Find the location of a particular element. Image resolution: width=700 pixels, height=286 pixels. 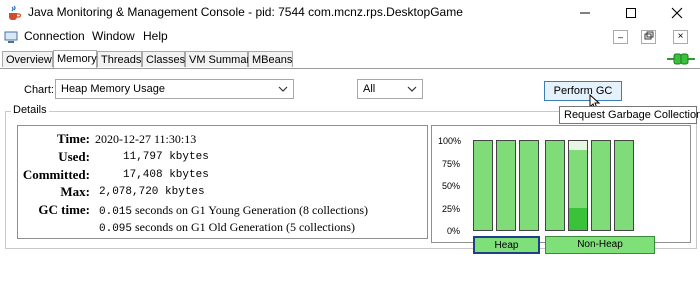

close-button is located at coordinates (677, 13).